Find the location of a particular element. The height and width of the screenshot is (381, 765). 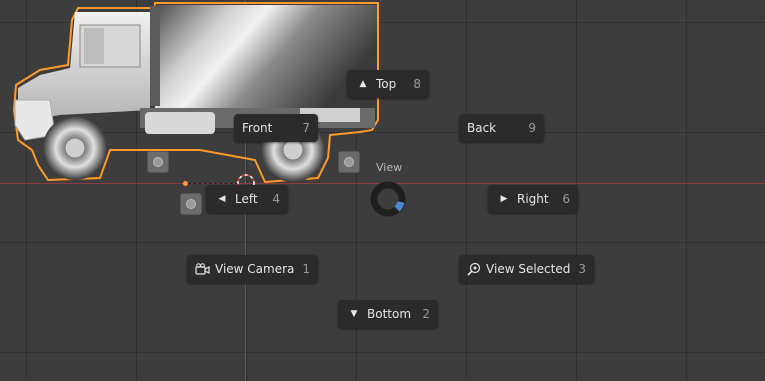

pie-item-shortcut: 1 is located at coordinates (306, 269).